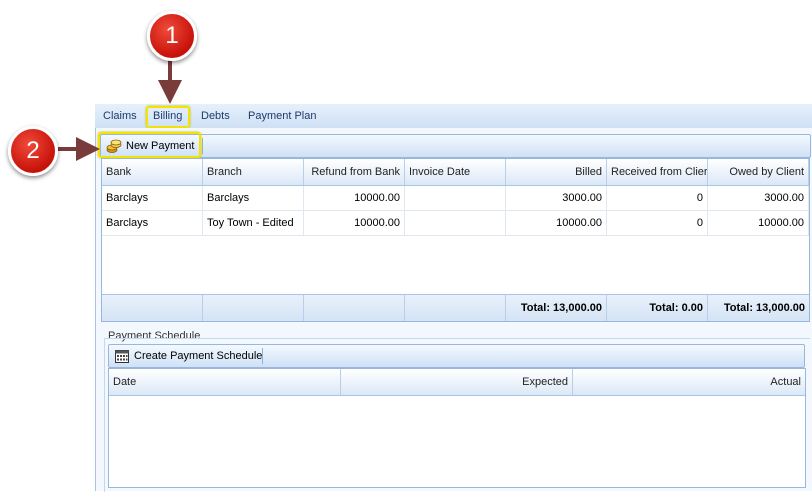 The height and width of the screenshot is (492, 812). What do you see at coordinates (172, 36) in the screenshot?
I see `callout-1: 1` at bounding box center [172, 36].